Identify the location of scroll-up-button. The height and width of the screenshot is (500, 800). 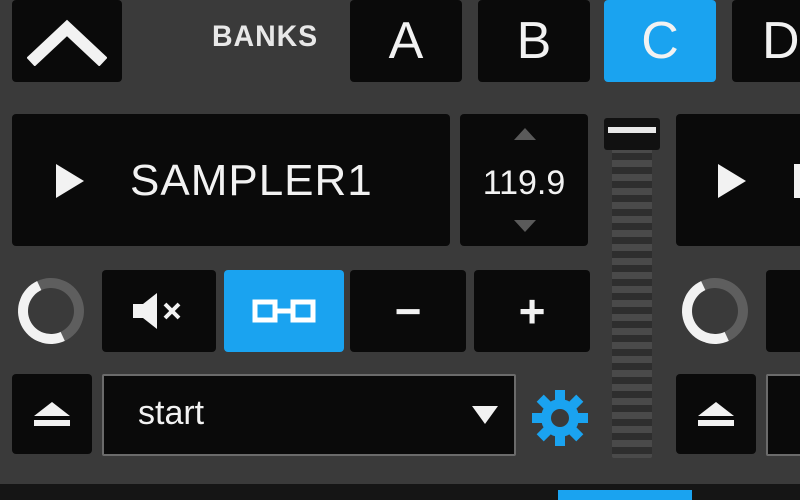
(67, 41).